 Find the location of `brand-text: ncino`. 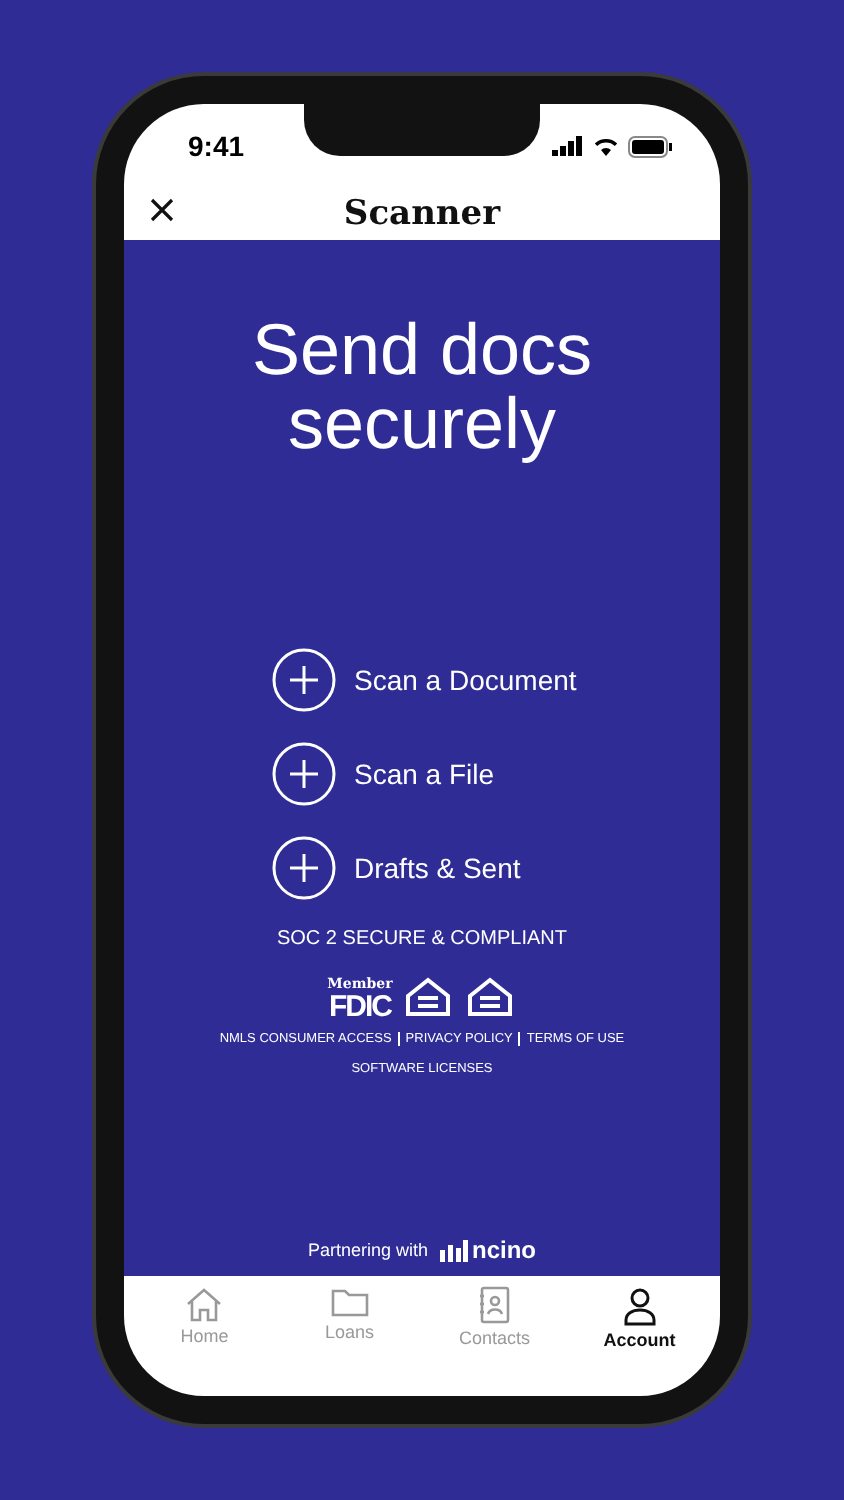

brand-text: ncino is located at coordinates (504, 1250).